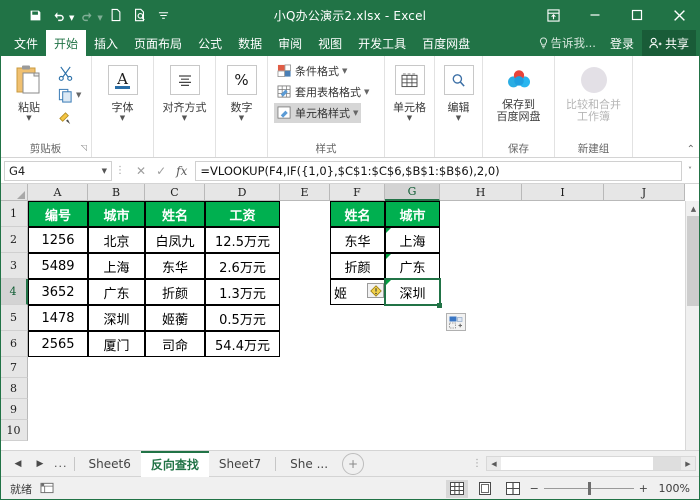 The width and height of the screenshot is (700, 500). I want to click on save-icon, so click(35, 15).